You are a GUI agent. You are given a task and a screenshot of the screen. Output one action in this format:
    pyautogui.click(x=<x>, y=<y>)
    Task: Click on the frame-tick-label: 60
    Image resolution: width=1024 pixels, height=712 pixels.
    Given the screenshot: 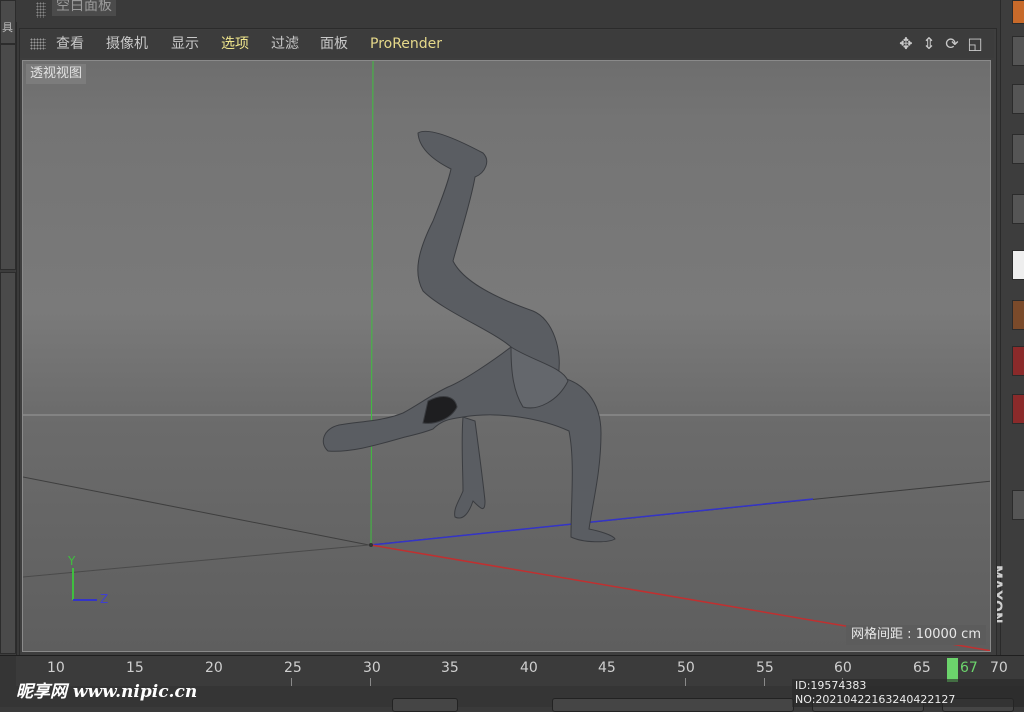 What is the action you would take?
    pyautogui.click(x=843, y=668)
    